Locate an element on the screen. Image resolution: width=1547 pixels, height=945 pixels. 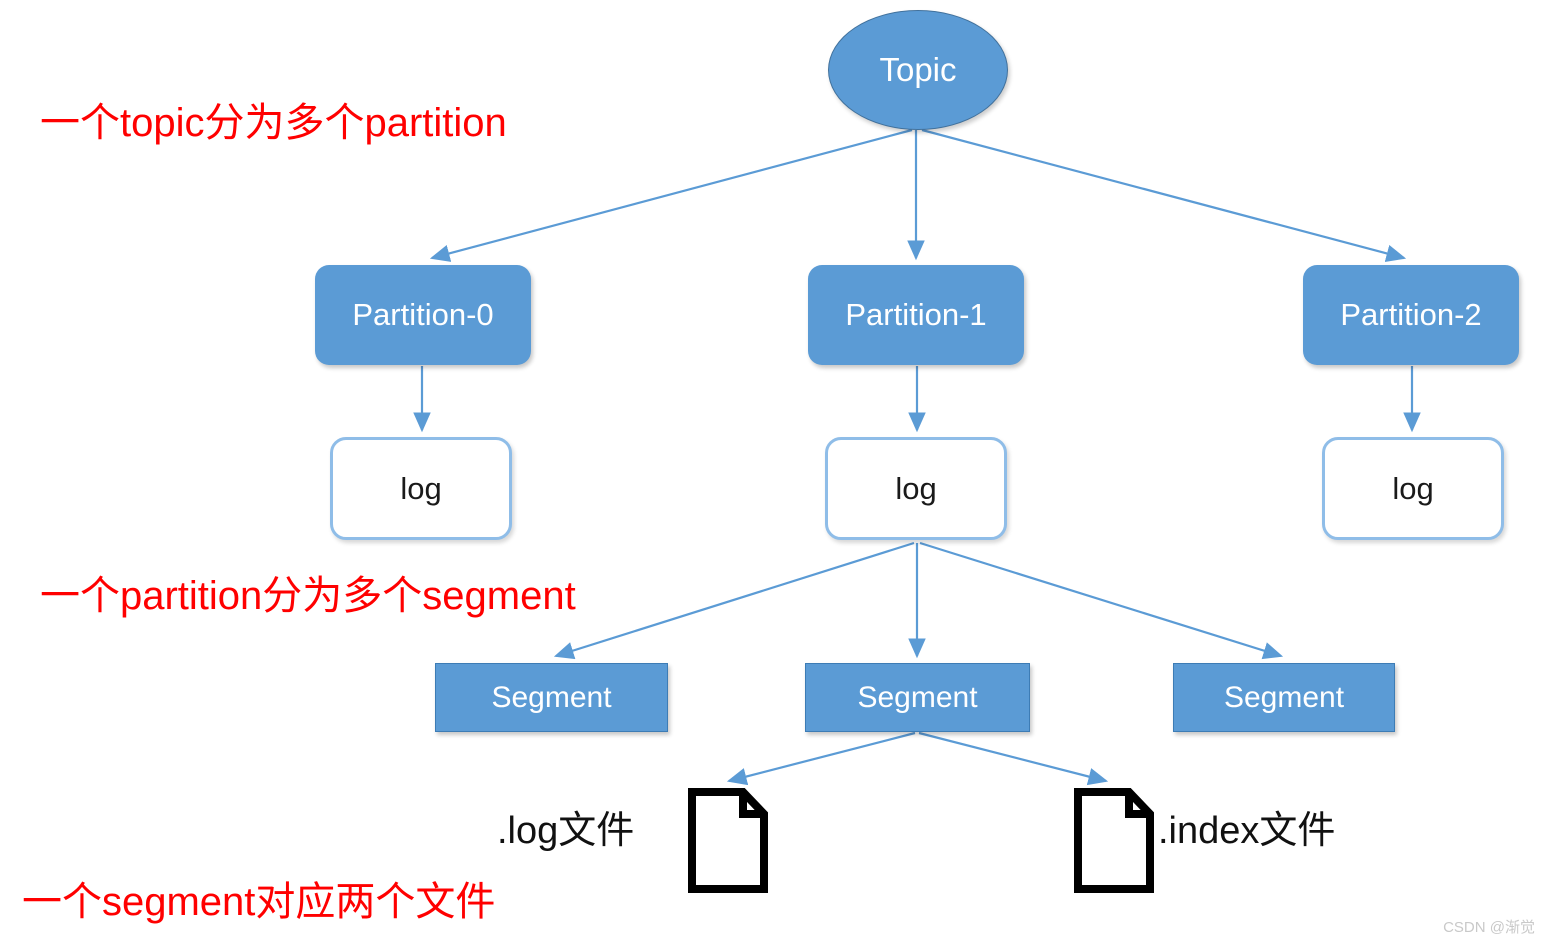
partition-node-0-label: Partition-0 is located at coordinates (423, 314).